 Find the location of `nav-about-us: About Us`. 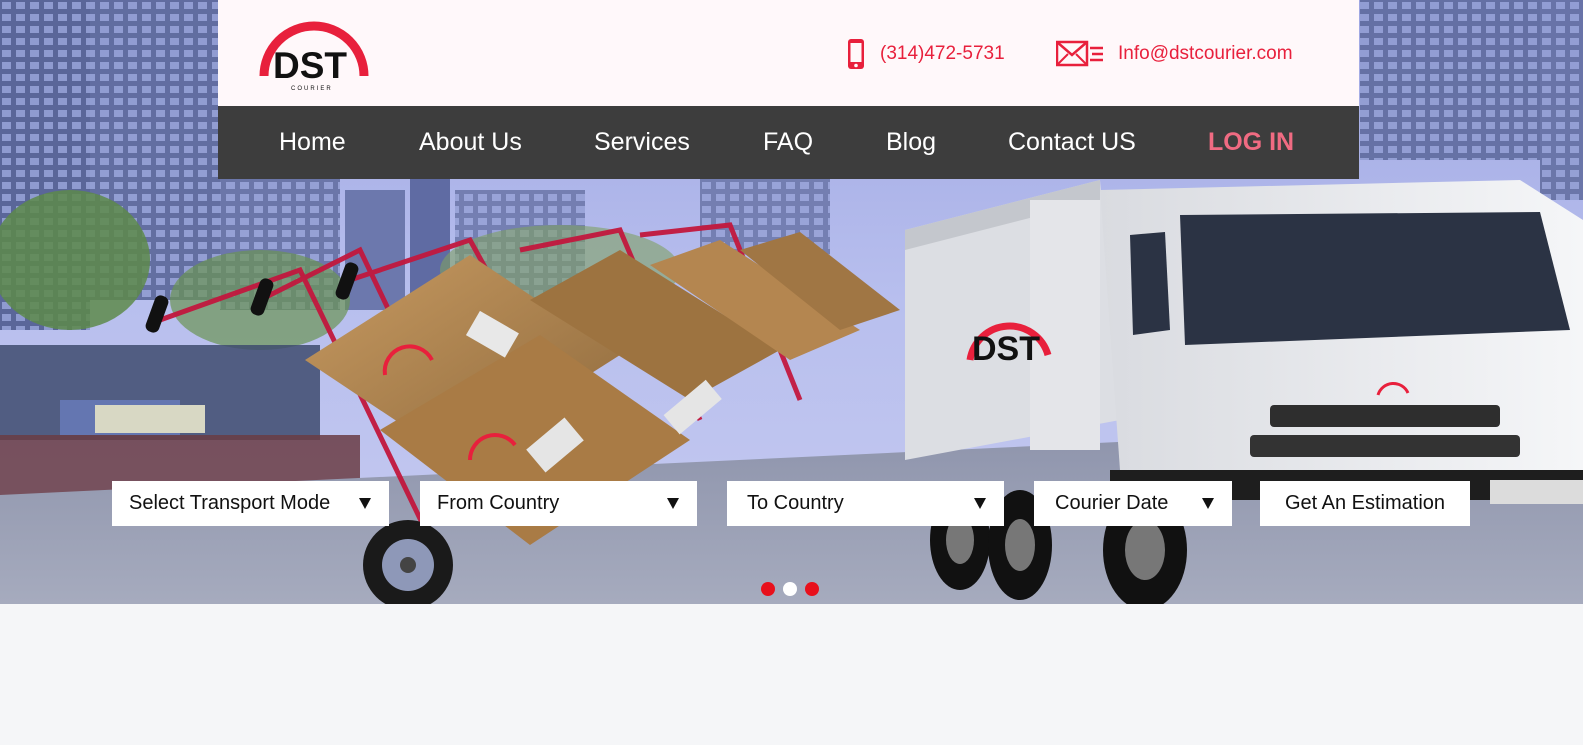

nav-about-us: About Us is located at coordinates (470, 142).